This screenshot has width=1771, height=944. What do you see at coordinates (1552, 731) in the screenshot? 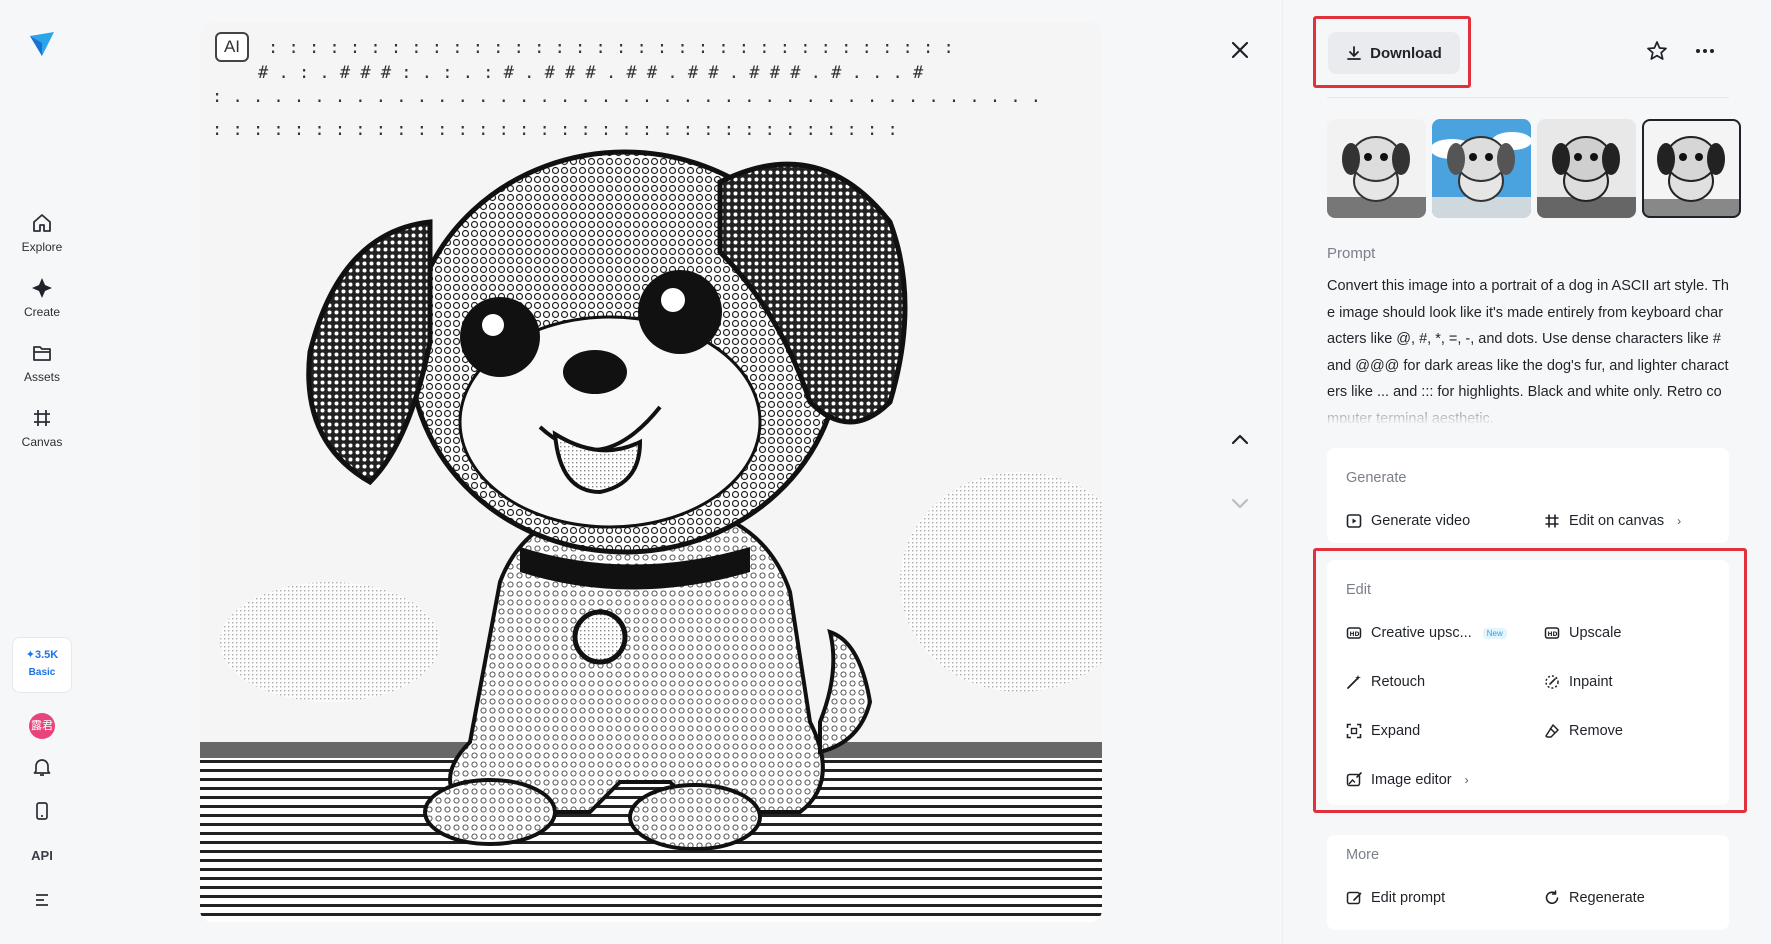
I see `eraser-icon` at bounding box center [1552, 731].